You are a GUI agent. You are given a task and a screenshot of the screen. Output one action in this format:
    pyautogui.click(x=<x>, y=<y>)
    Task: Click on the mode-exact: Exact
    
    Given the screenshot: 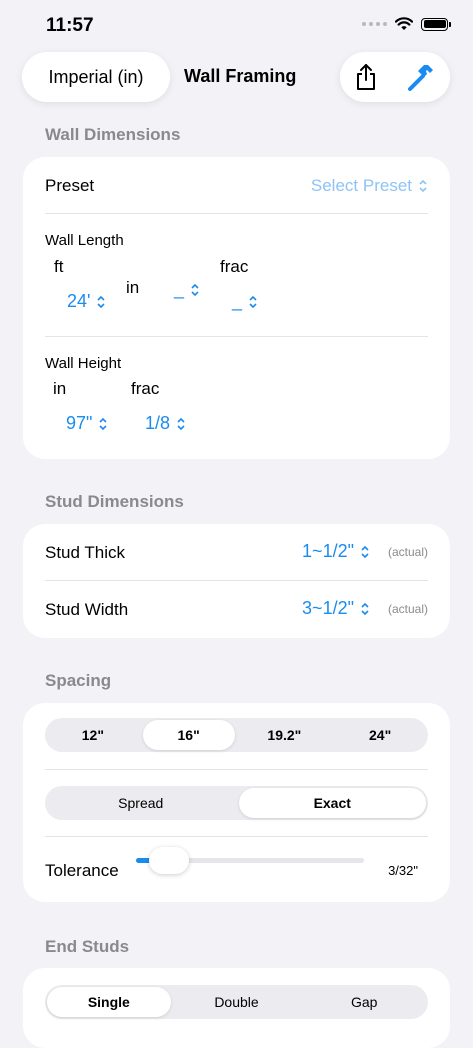 What is the action you would take?
    pyautogui.click(x=332, y=803)
    